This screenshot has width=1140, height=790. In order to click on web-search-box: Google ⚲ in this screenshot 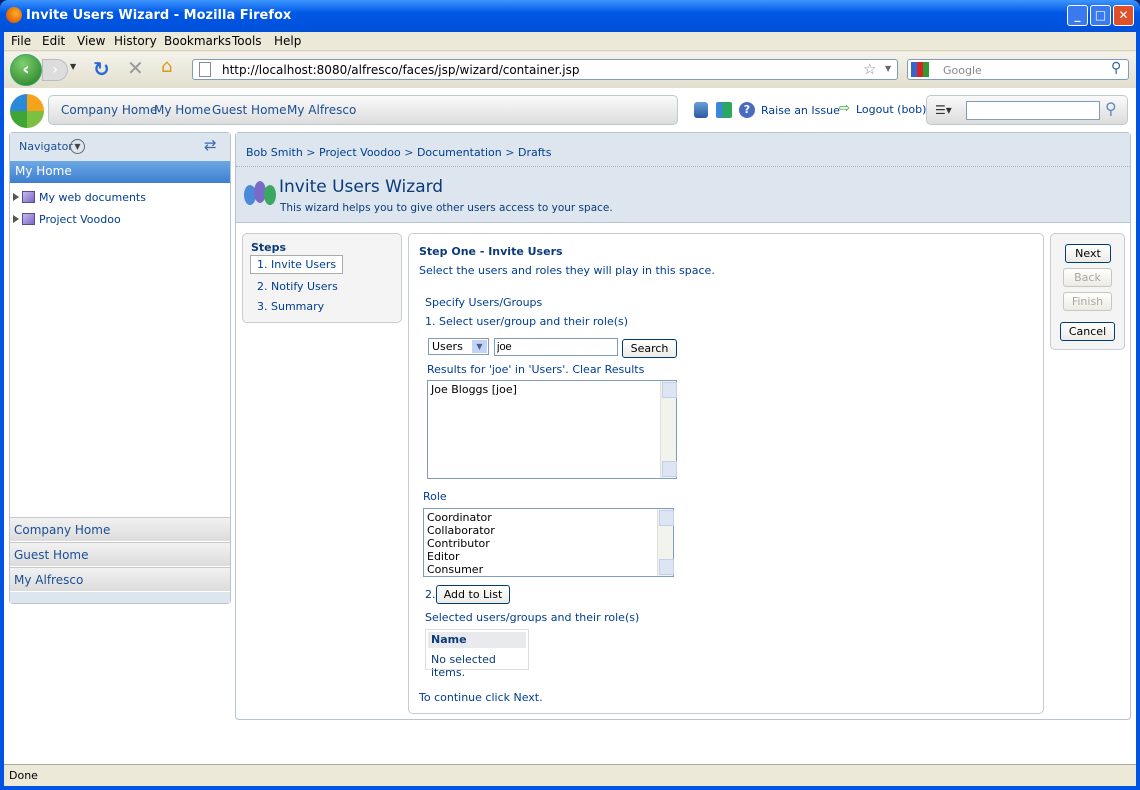, I will do `click(1018, 69)`.